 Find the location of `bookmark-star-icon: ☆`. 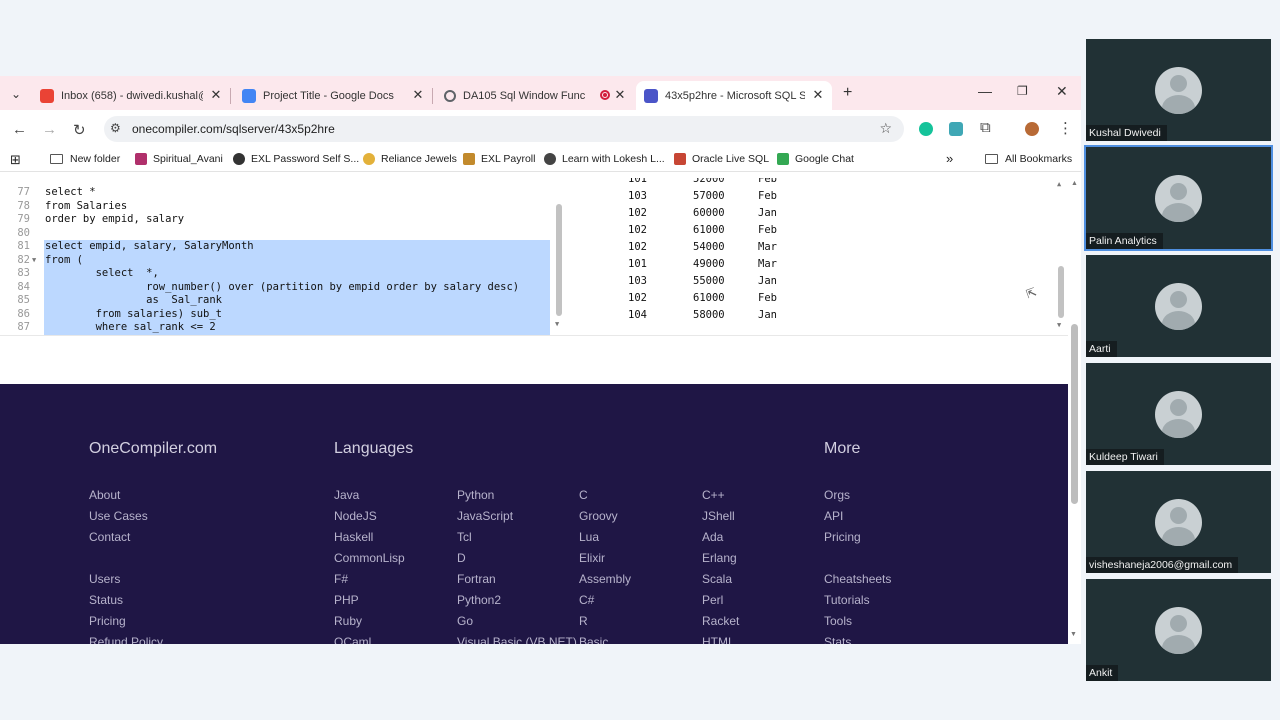

bookmark-star-icon: ☆ is located at coordinates (885, 128).